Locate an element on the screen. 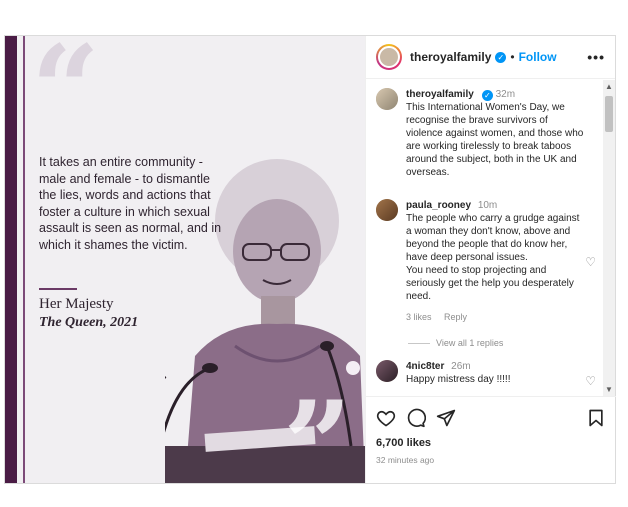 The height and width of the screenshot is (507, 628). open-quote-mark: “ is located at coordinates (66, 98).